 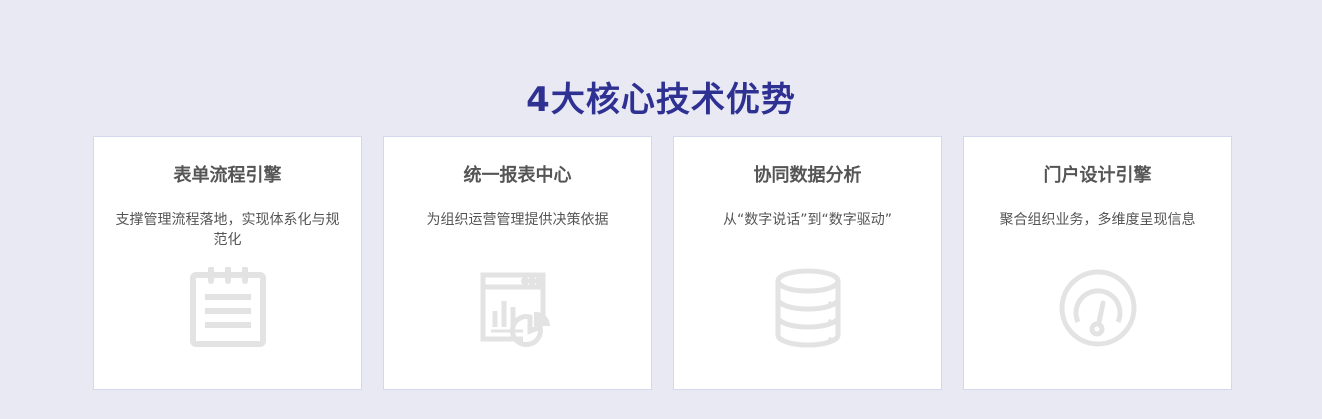 What do you see at coordinates (517, 220) in the screenshot?
I see `card-description: 为组织运营管理提供决策依据` at bounding box center [517, 220].